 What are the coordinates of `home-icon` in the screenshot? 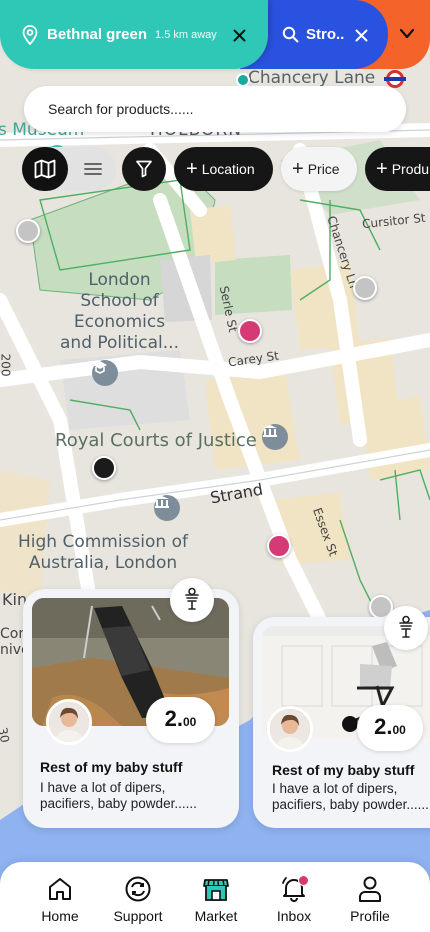 It's located at (60, 889).